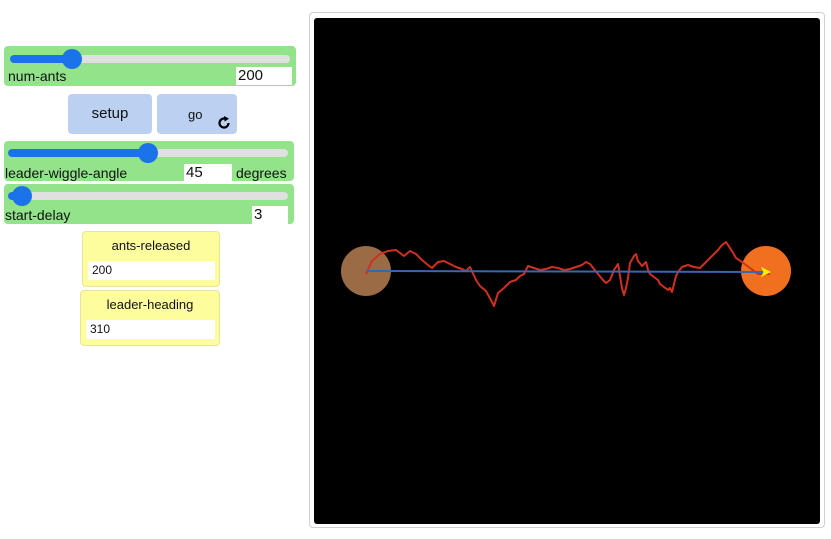 The image size is (831, 539). Describe the element at coordinates (150, 318) in the screenshot. I see `leader-heading-monitor: leader-heading 310` at that location.